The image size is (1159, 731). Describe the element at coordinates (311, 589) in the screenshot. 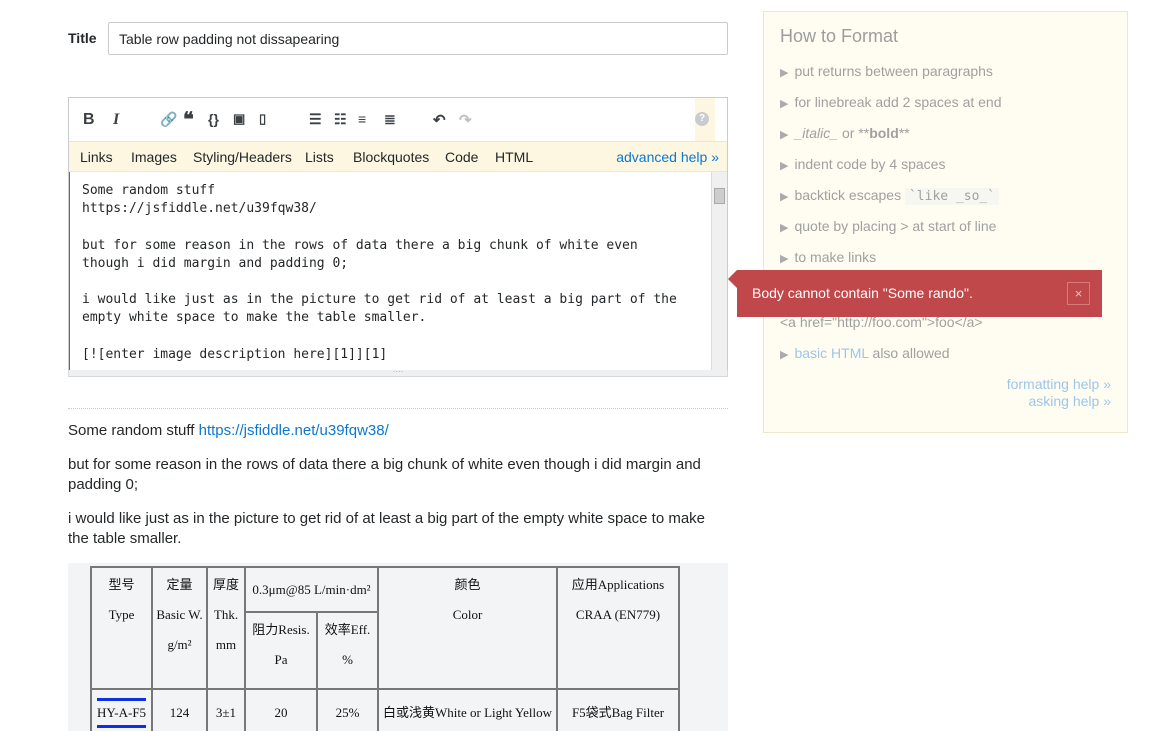

I see `table-cell: 0.3μm@85 L/min·dm²` at that location.